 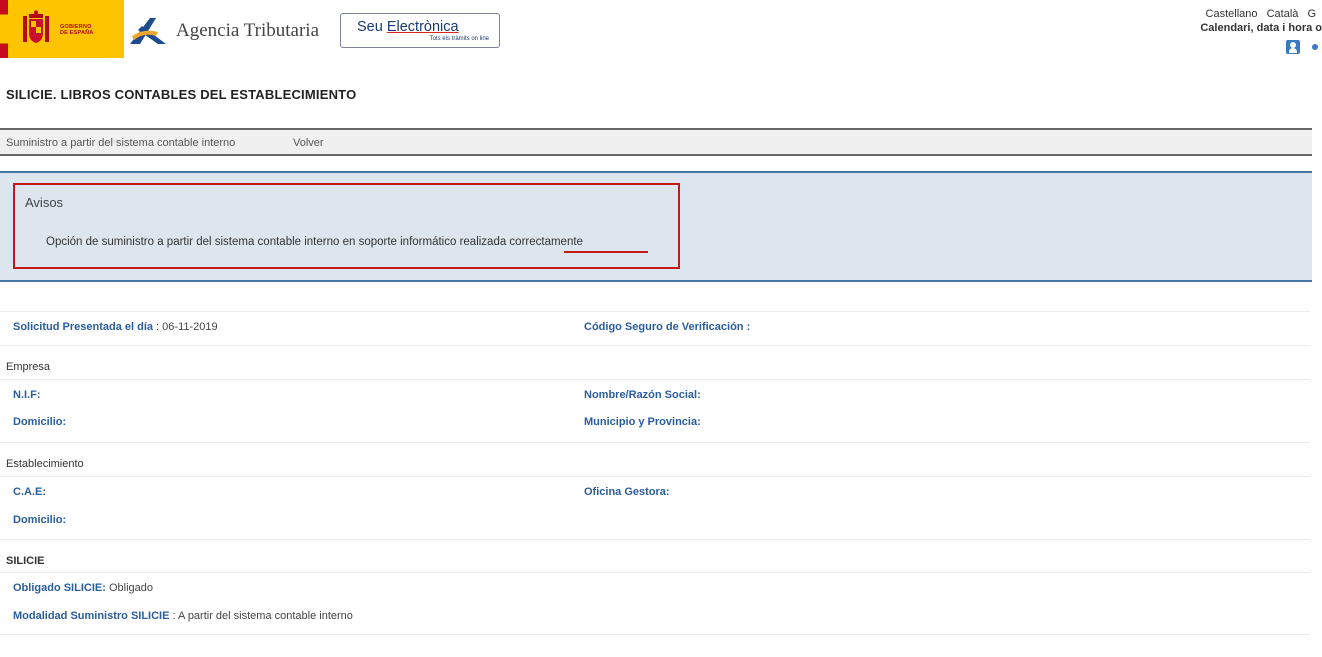 What do you see at coordinates (372, 27) in the screenshot?
I see `seu-title-a: Seu` at bounding box center [372, 27].